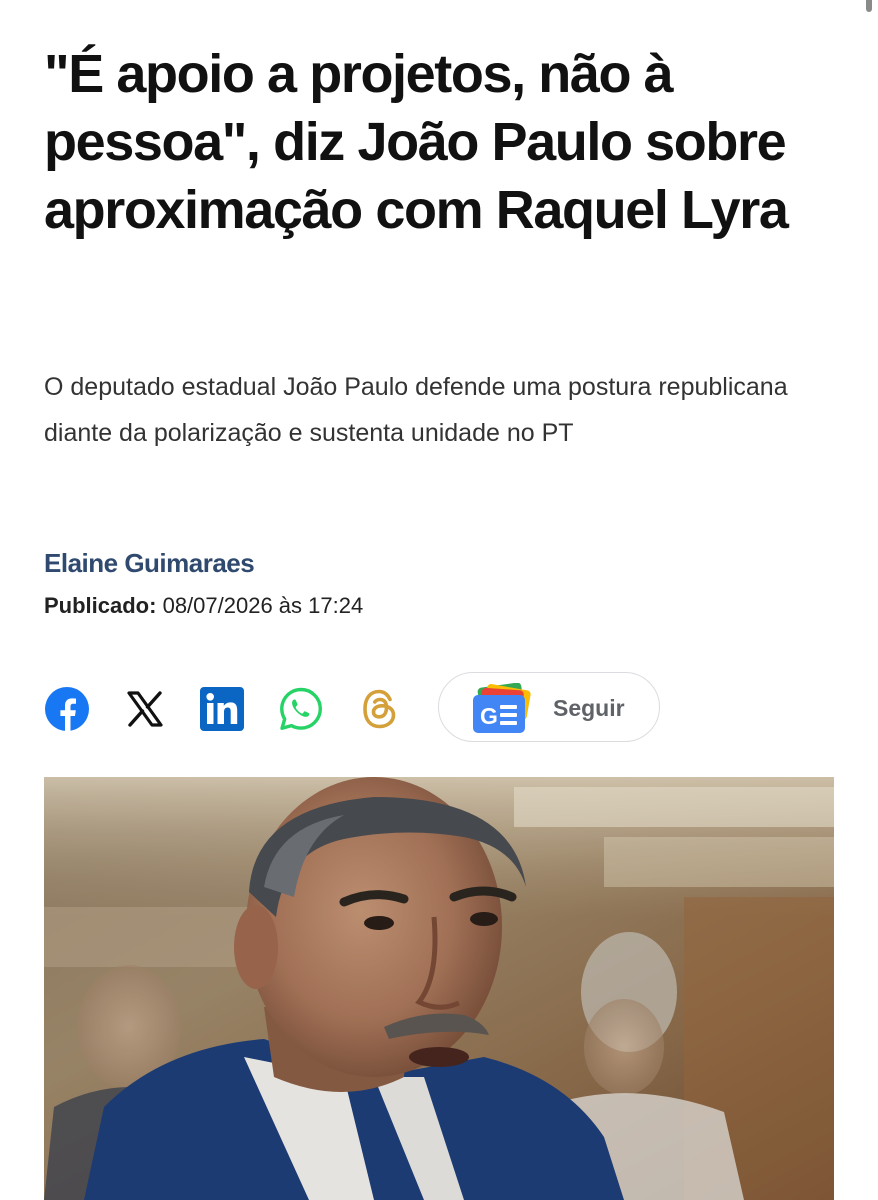  I want to click on scrollbar-thumb, so click(869, 6).